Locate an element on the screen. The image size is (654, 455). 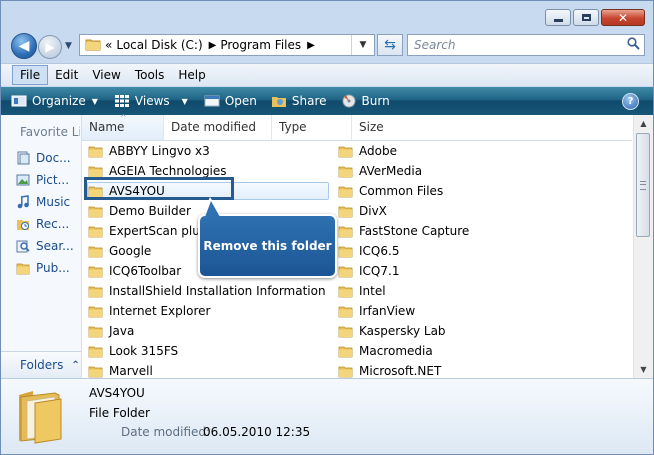
column-name: ^ Name is located at coordinates (123, 127).